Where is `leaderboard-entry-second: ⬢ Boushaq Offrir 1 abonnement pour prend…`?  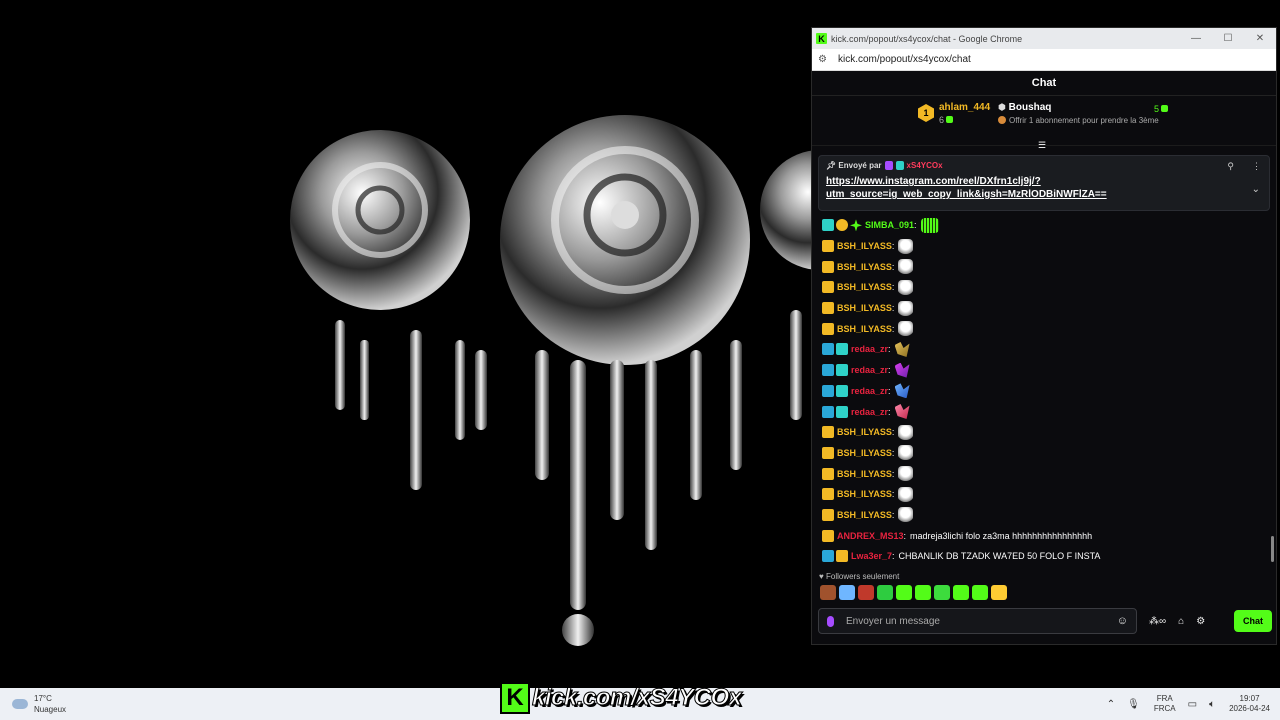 leaderboard-entry-second: ⬢ Boushaq Offrir 1 abonnement pour prend… is located at coordinates (1078, 113).